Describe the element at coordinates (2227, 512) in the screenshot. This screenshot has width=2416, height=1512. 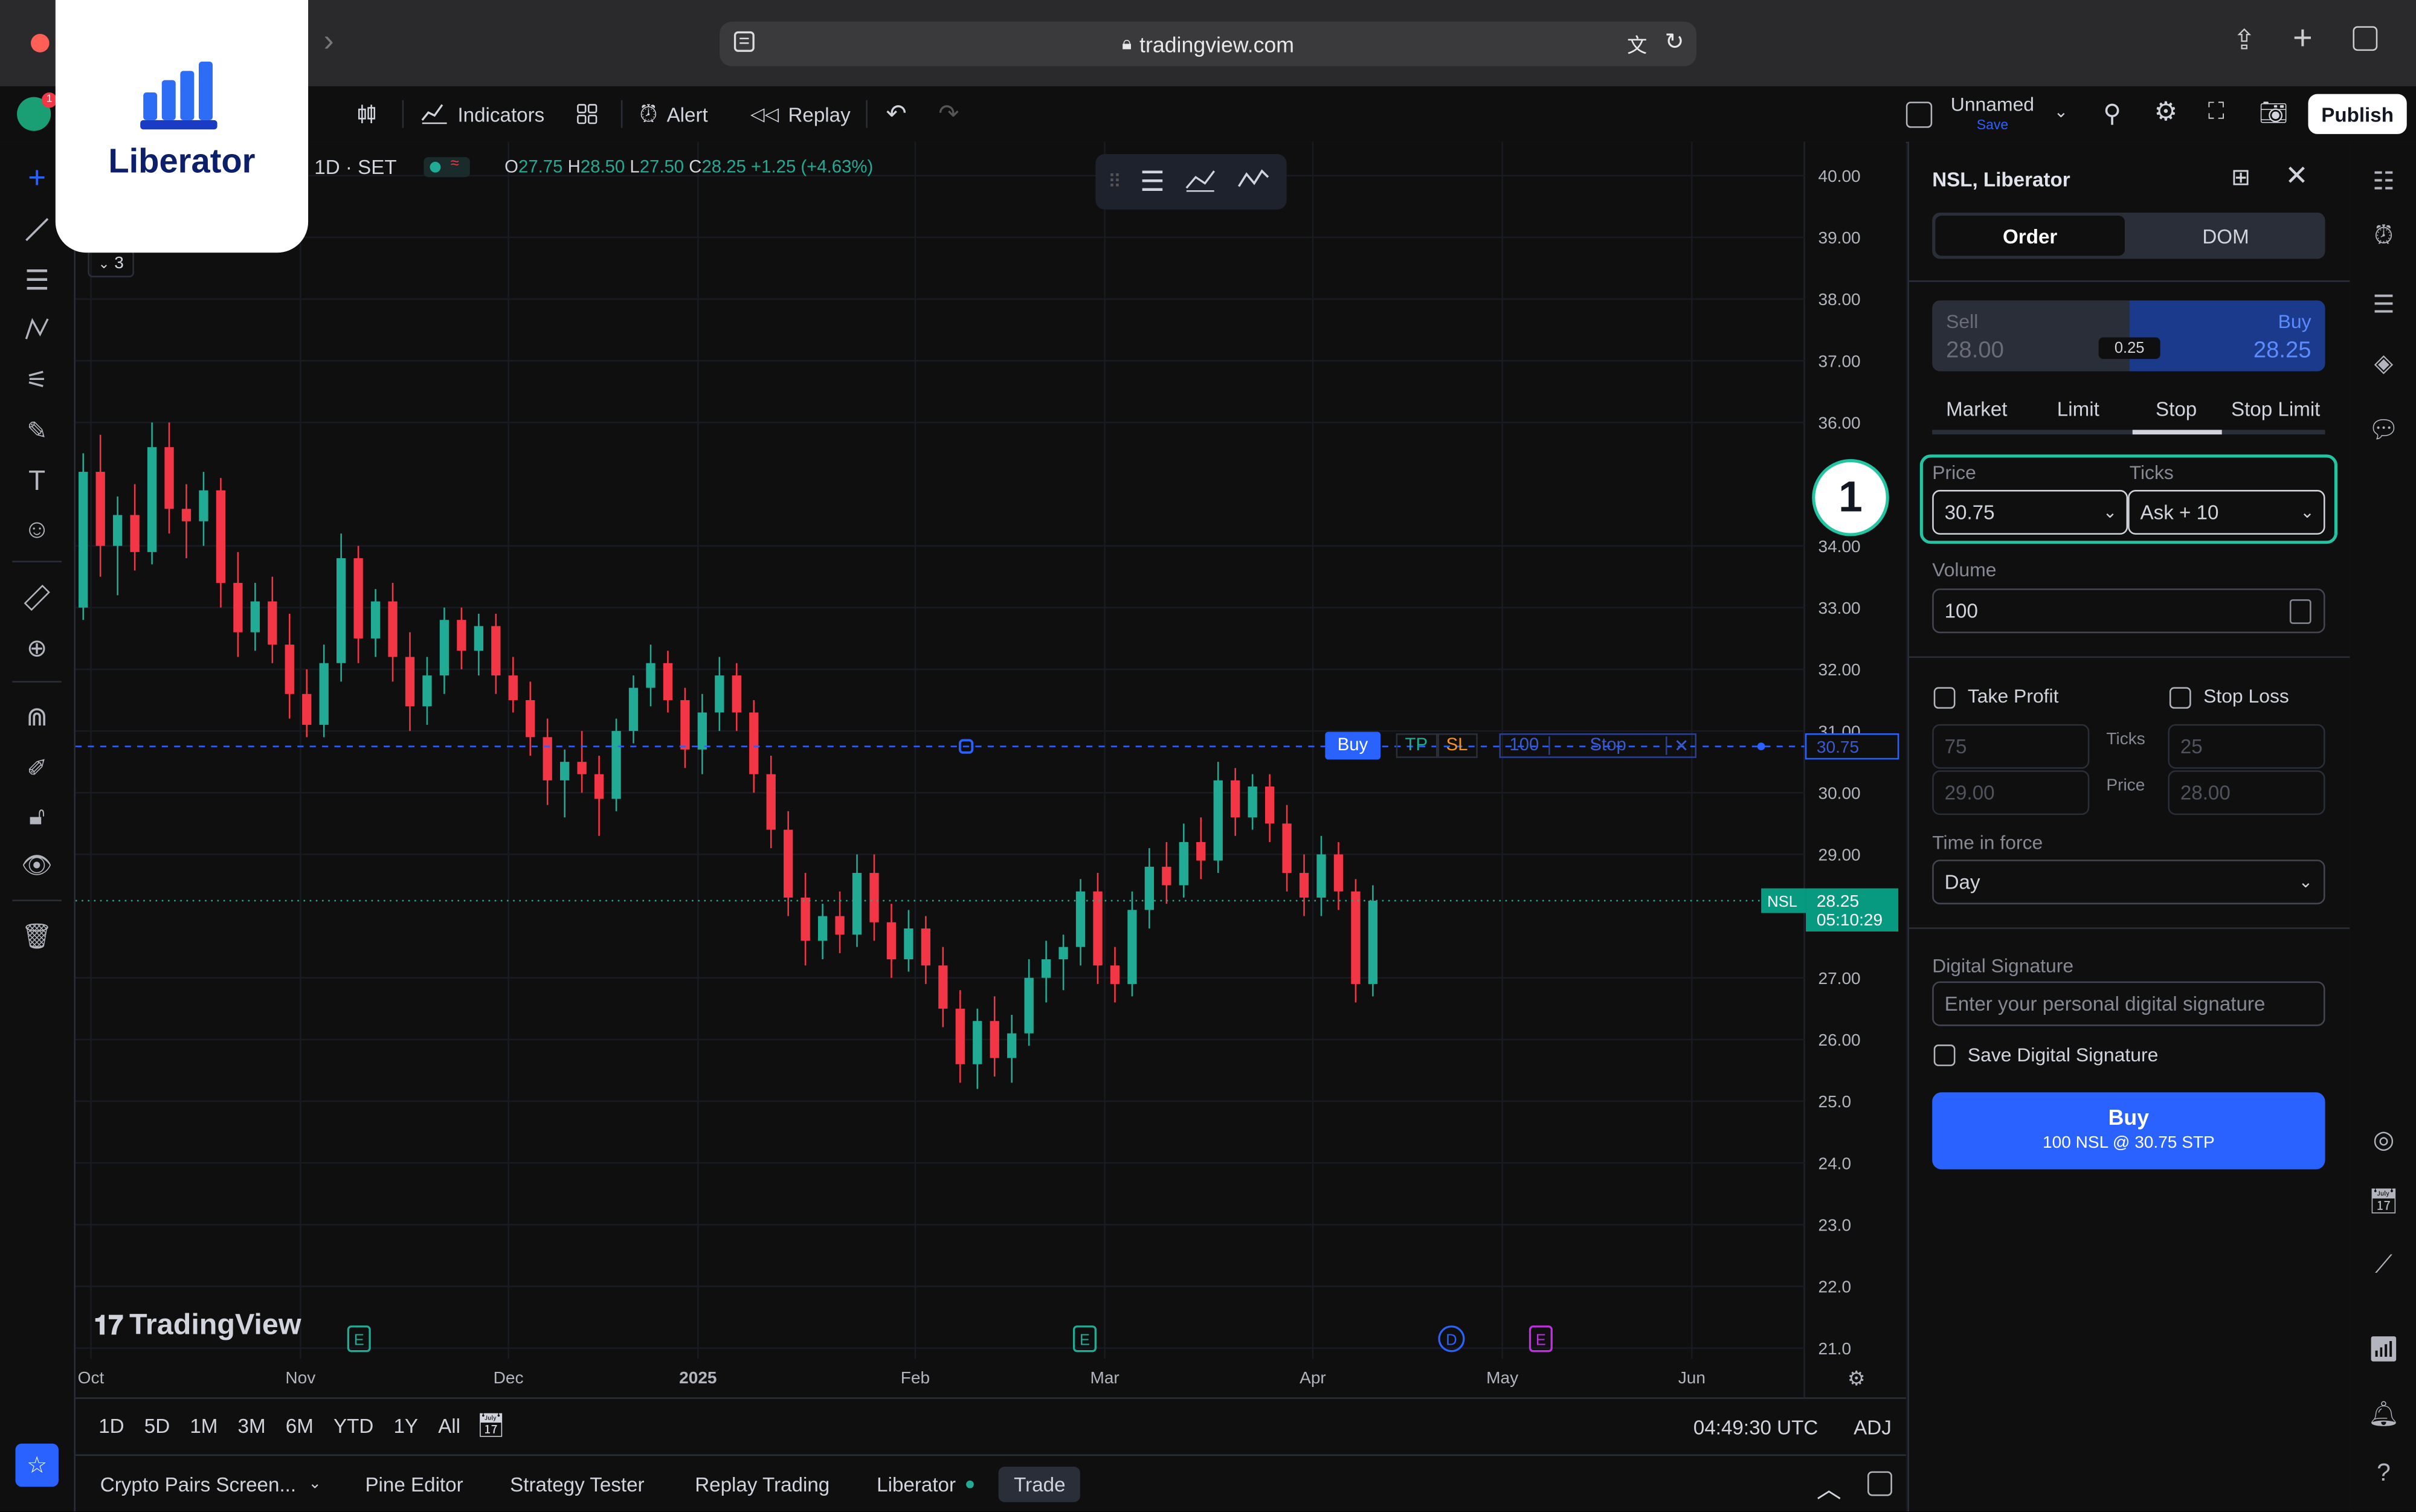
I see `ticks-select: Ask + 10 ⌄` at that location.